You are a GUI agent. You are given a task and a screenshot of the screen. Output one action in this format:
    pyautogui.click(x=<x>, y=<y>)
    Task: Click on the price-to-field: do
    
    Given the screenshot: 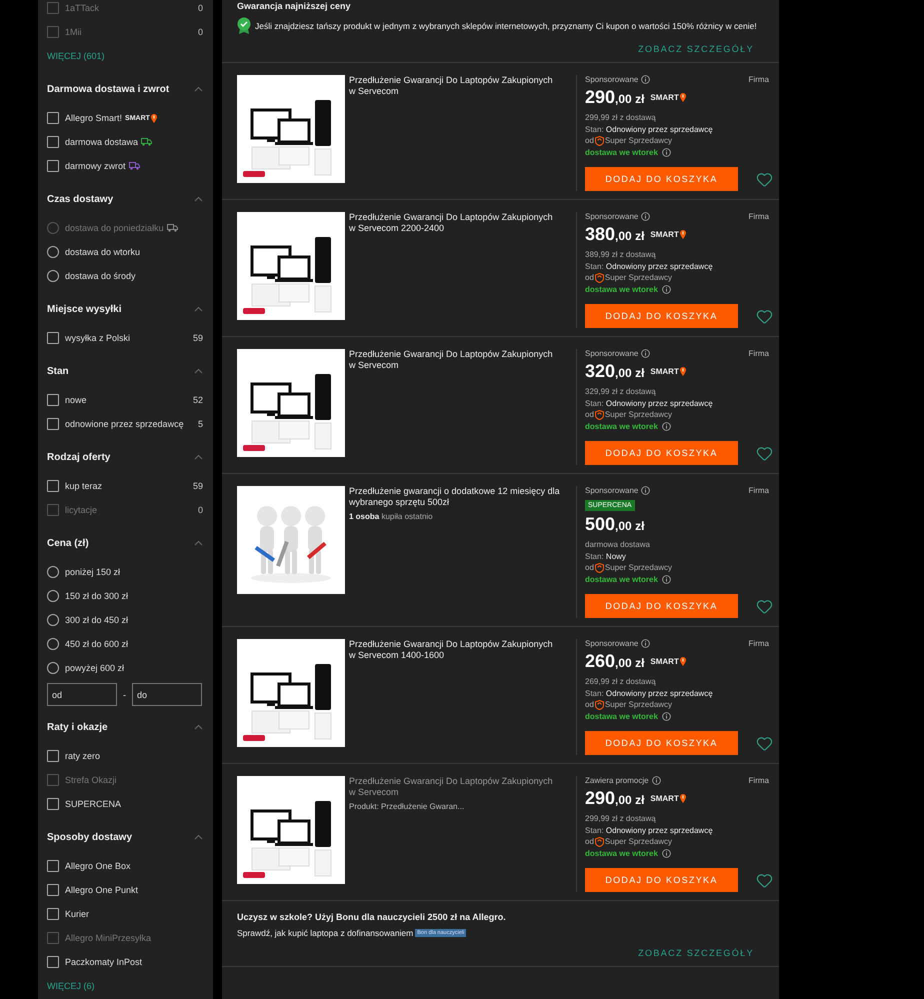 What is the action you would take?
    pyautogui.click(x=167, y=694)
    